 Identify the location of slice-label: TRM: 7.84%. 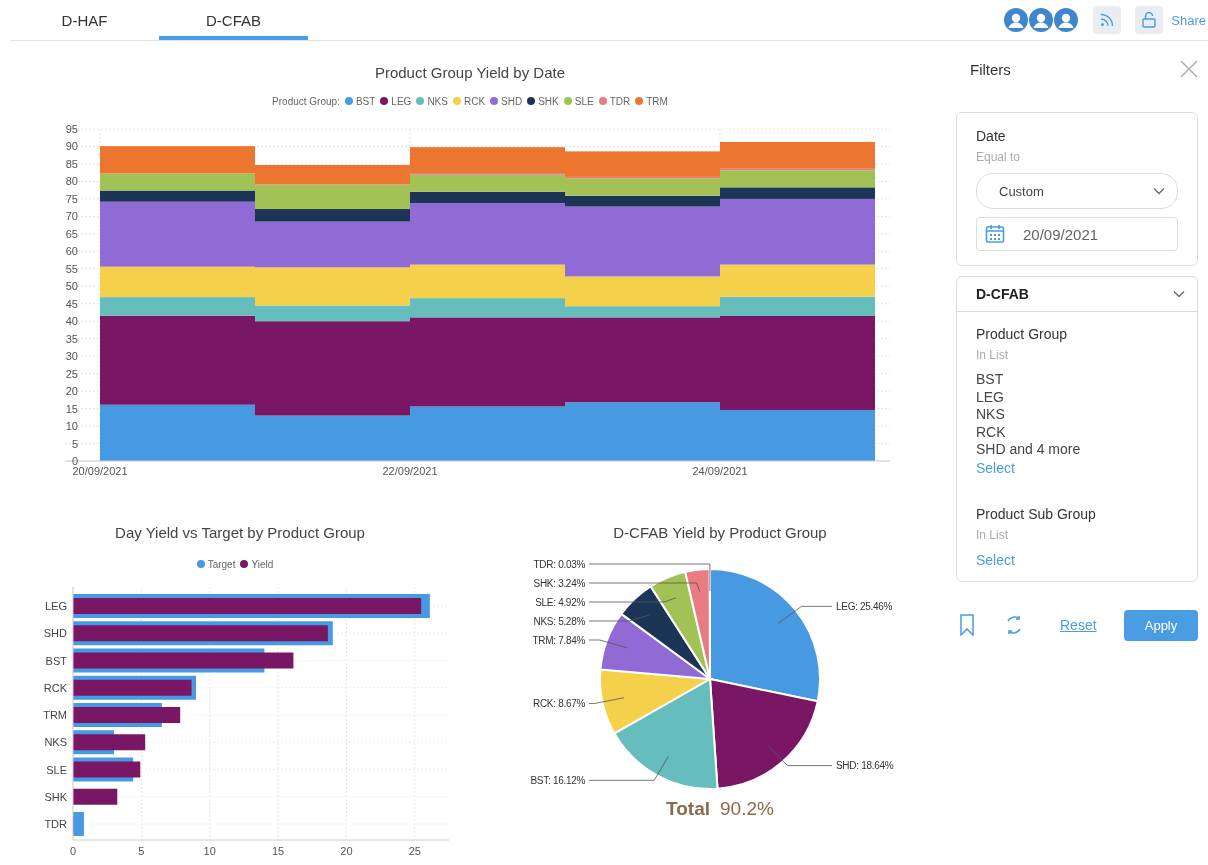
(558, 640).